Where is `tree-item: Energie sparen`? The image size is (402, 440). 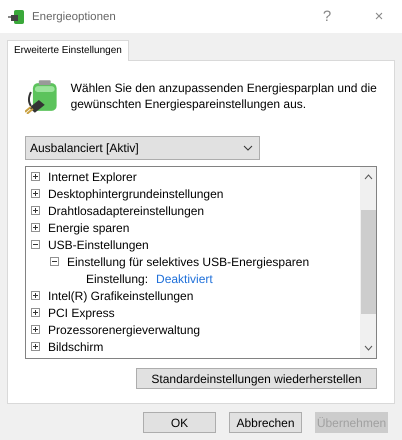
tree-item: Energie sparen is located at coordinates (89, 227).